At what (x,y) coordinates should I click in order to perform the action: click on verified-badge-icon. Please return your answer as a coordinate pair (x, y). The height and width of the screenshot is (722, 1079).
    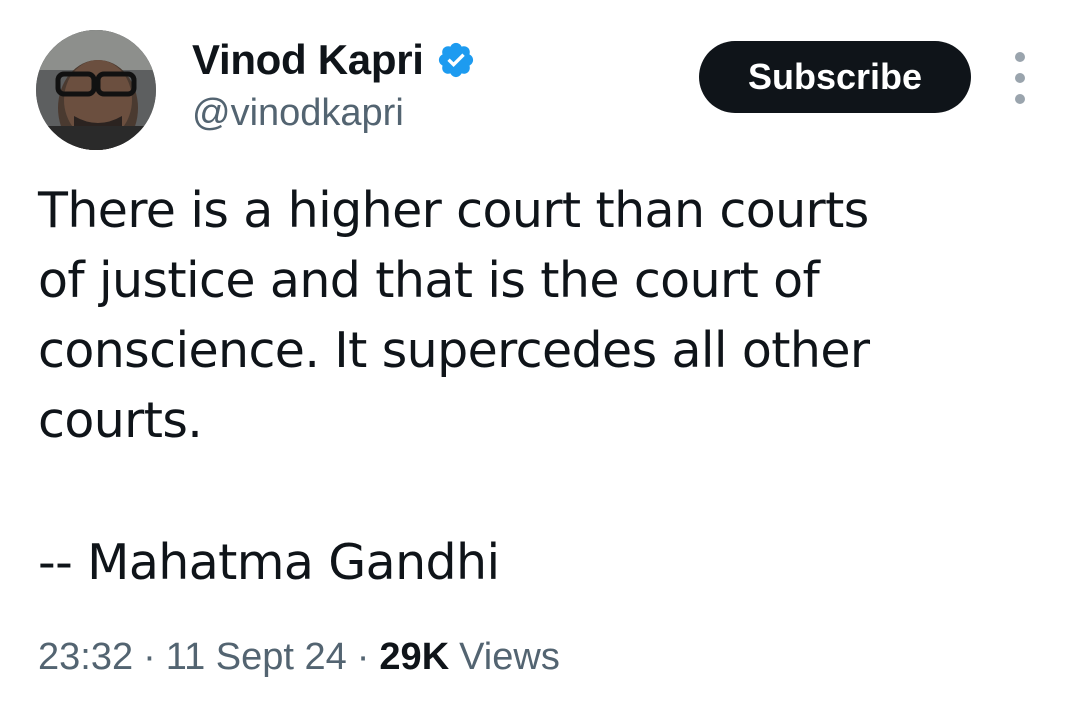
    Looking at the image, I should click on (456, 60).